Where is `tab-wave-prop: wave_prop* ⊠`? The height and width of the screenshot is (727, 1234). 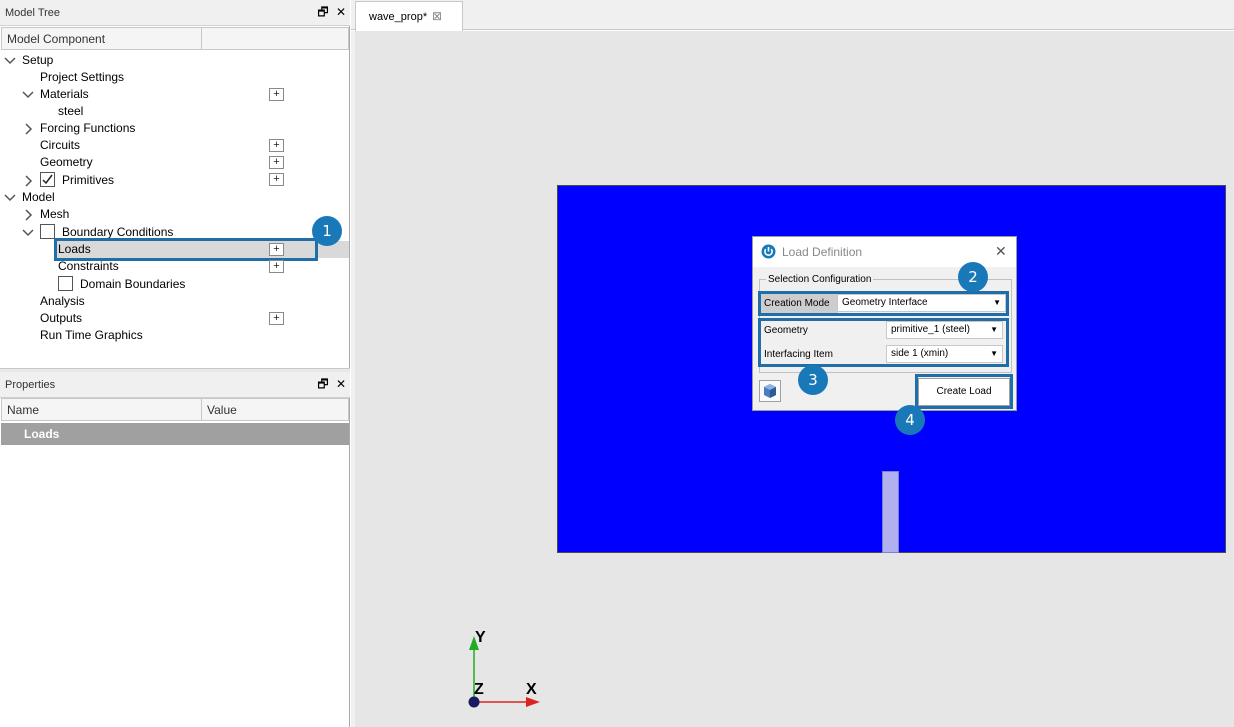 tab-wave-prop: wave_prop* ⊠ is located at coordinates (409, 16).